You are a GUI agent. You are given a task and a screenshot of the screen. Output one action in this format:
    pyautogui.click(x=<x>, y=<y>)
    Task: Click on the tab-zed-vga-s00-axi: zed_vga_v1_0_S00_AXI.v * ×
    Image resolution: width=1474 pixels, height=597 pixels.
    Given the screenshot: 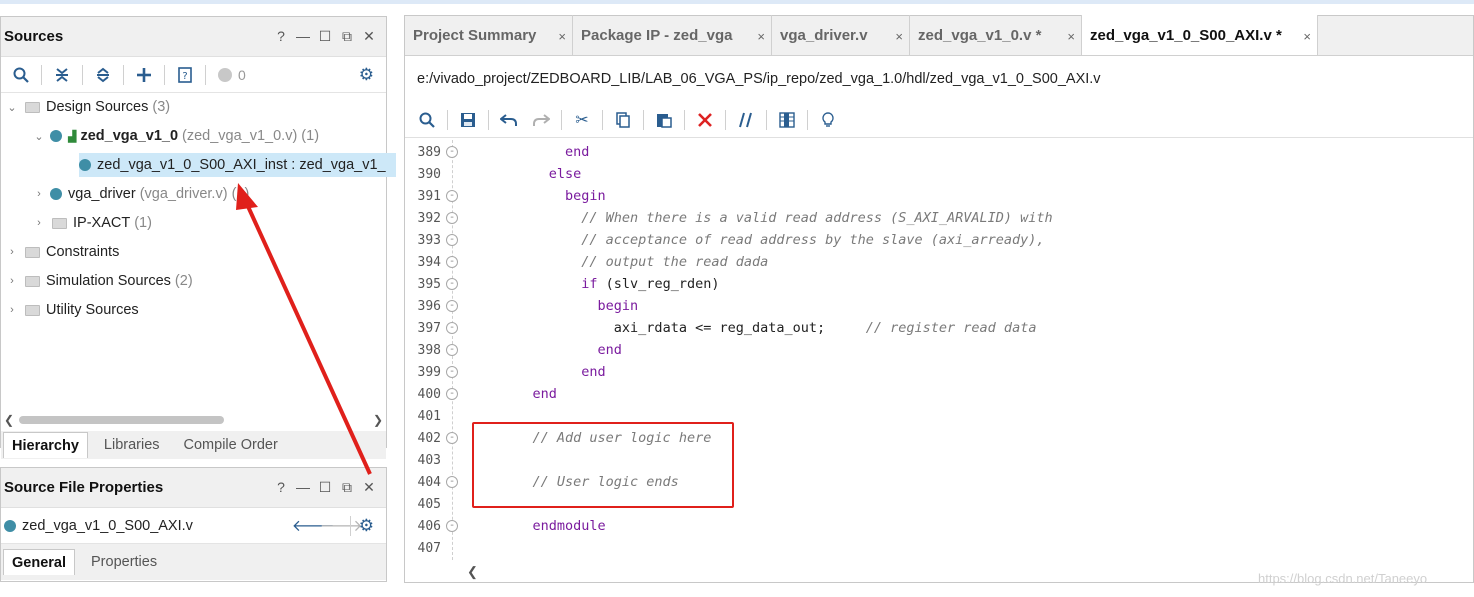 What is the action you would take?
    pyautogui.click(x=1200, y=35)
    